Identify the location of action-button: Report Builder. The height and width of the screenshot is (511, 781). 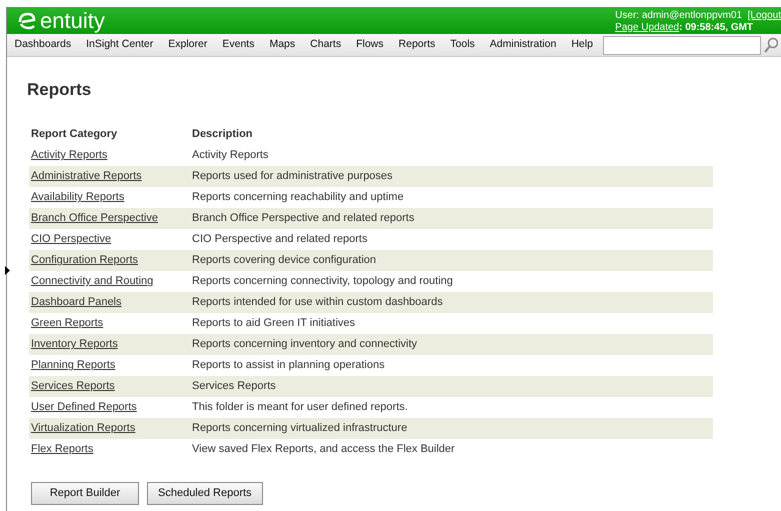
(85, 493).